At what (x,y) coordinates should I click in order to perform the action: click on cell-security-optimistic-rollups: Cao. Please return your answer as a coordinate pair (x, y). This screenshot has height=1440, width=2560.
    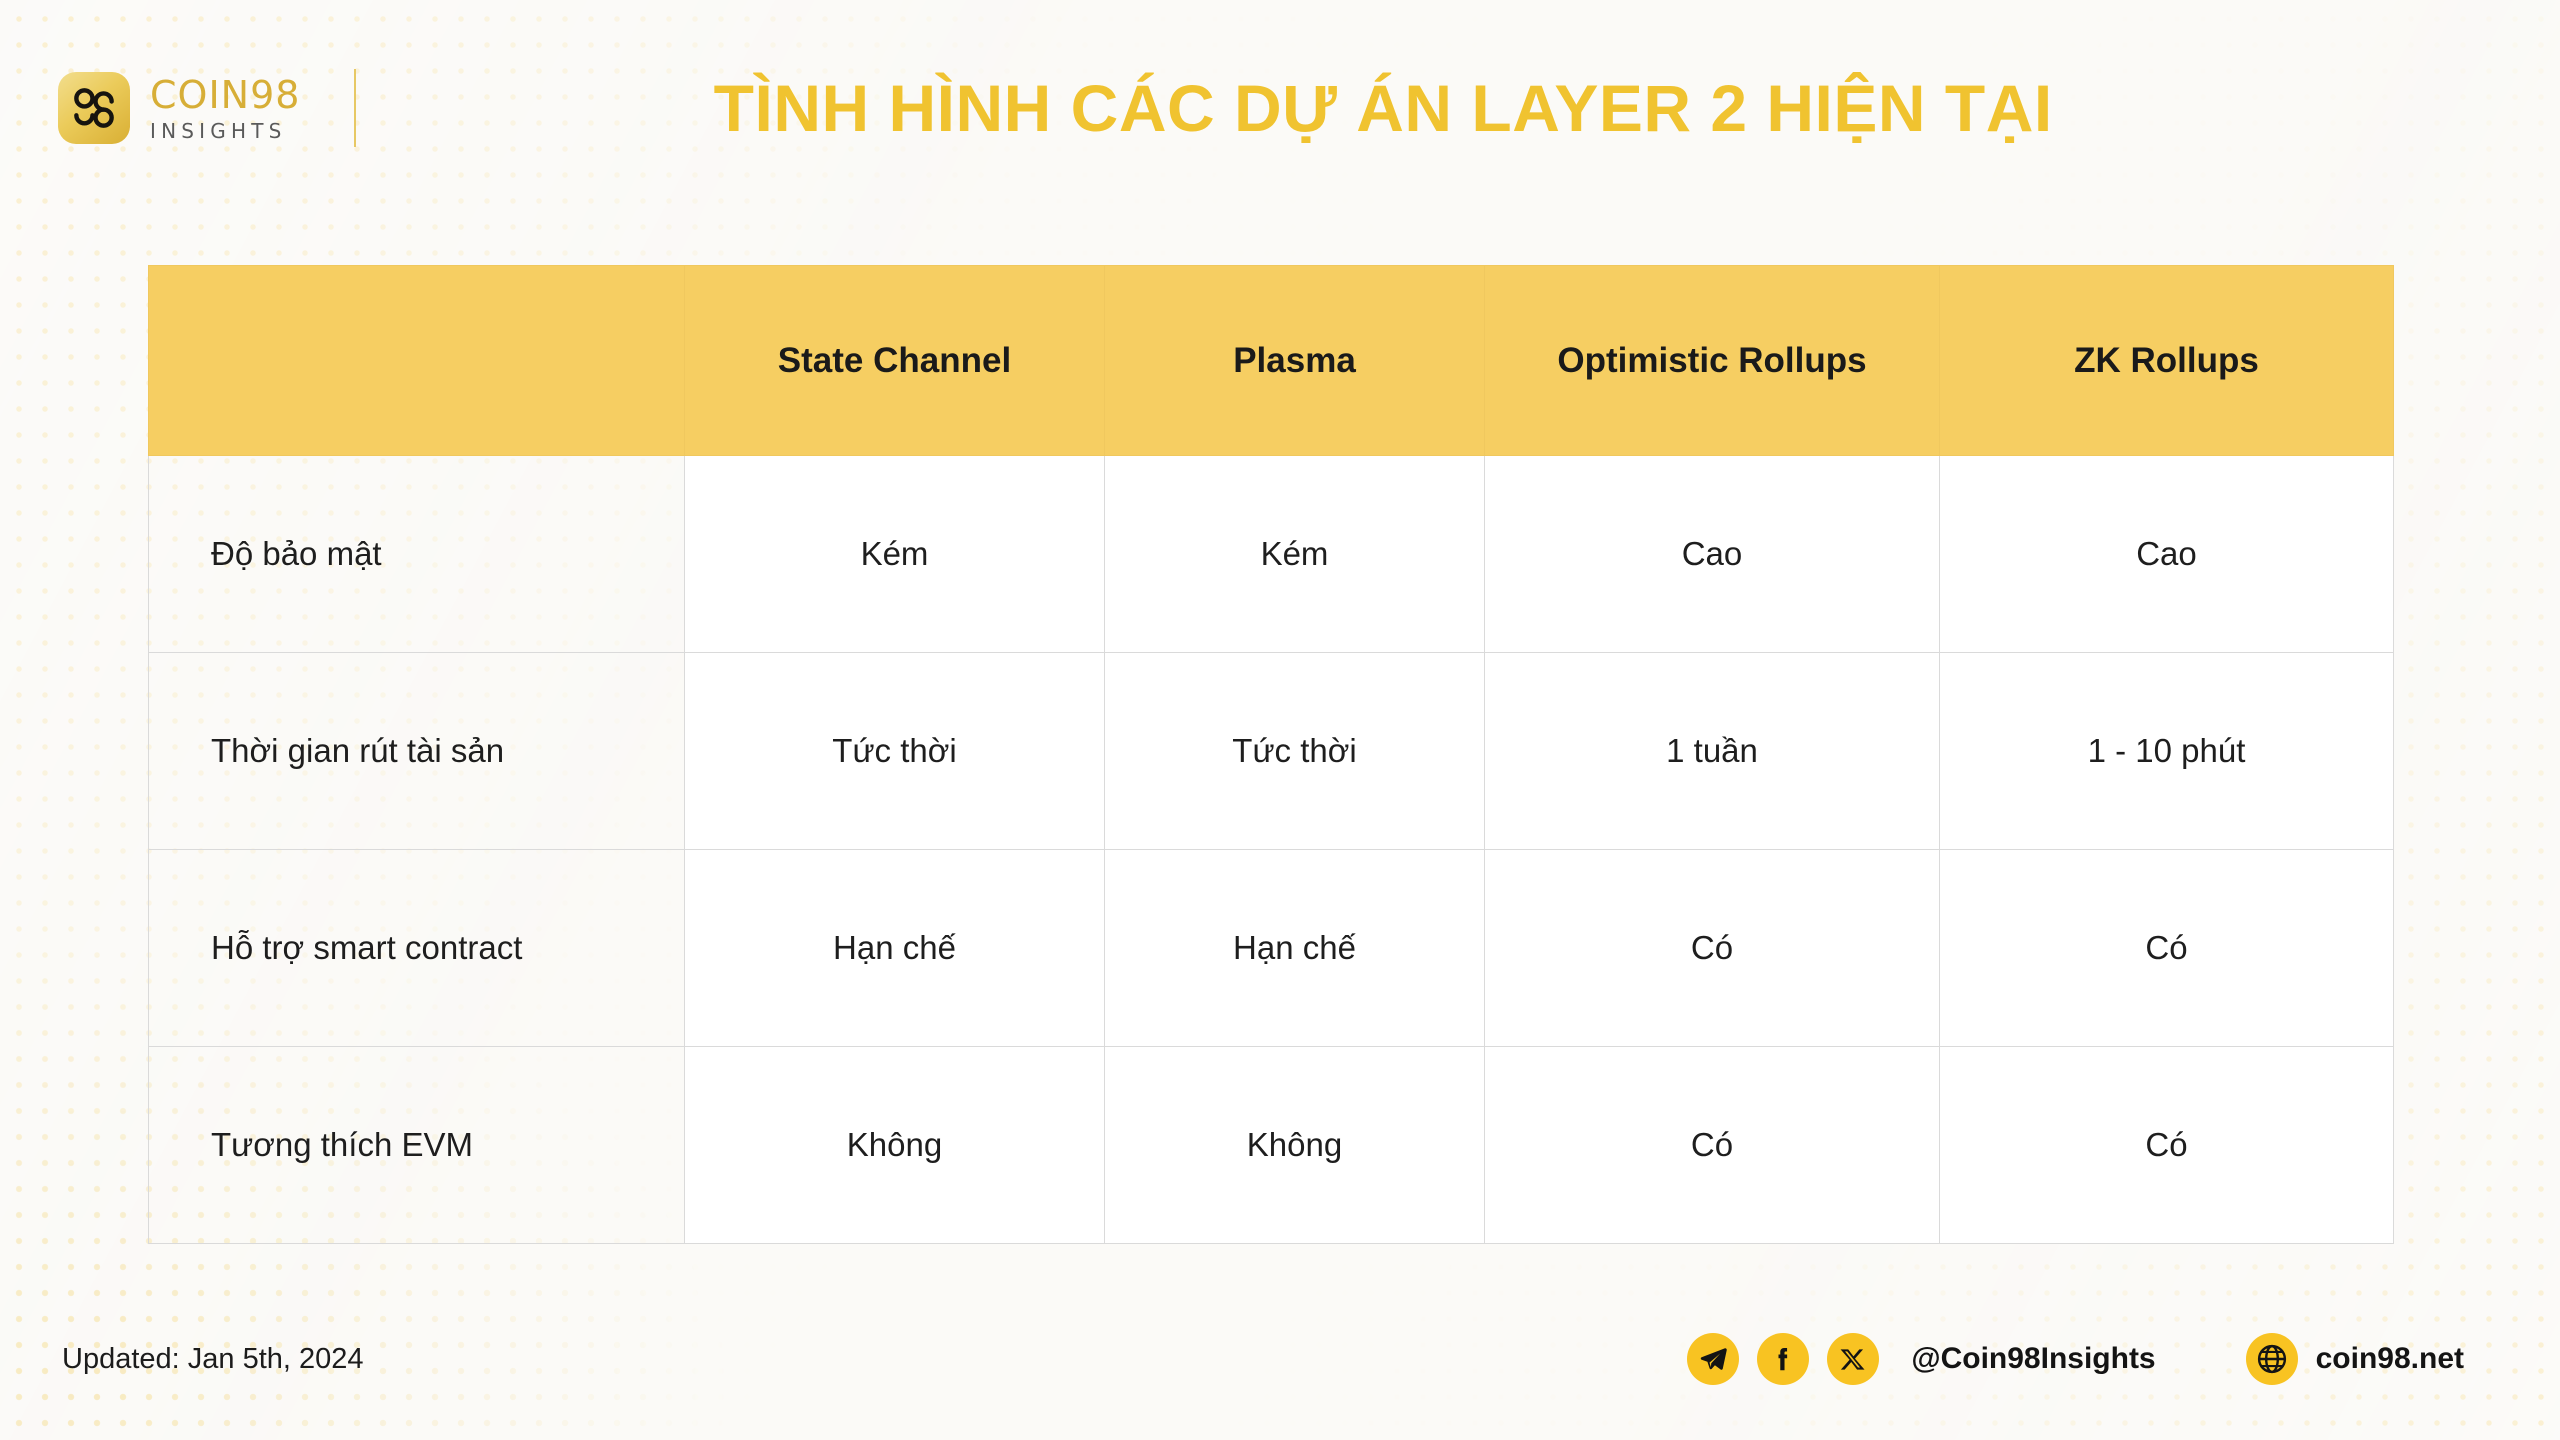
    Looking at the image, I should click on (1712, 554).